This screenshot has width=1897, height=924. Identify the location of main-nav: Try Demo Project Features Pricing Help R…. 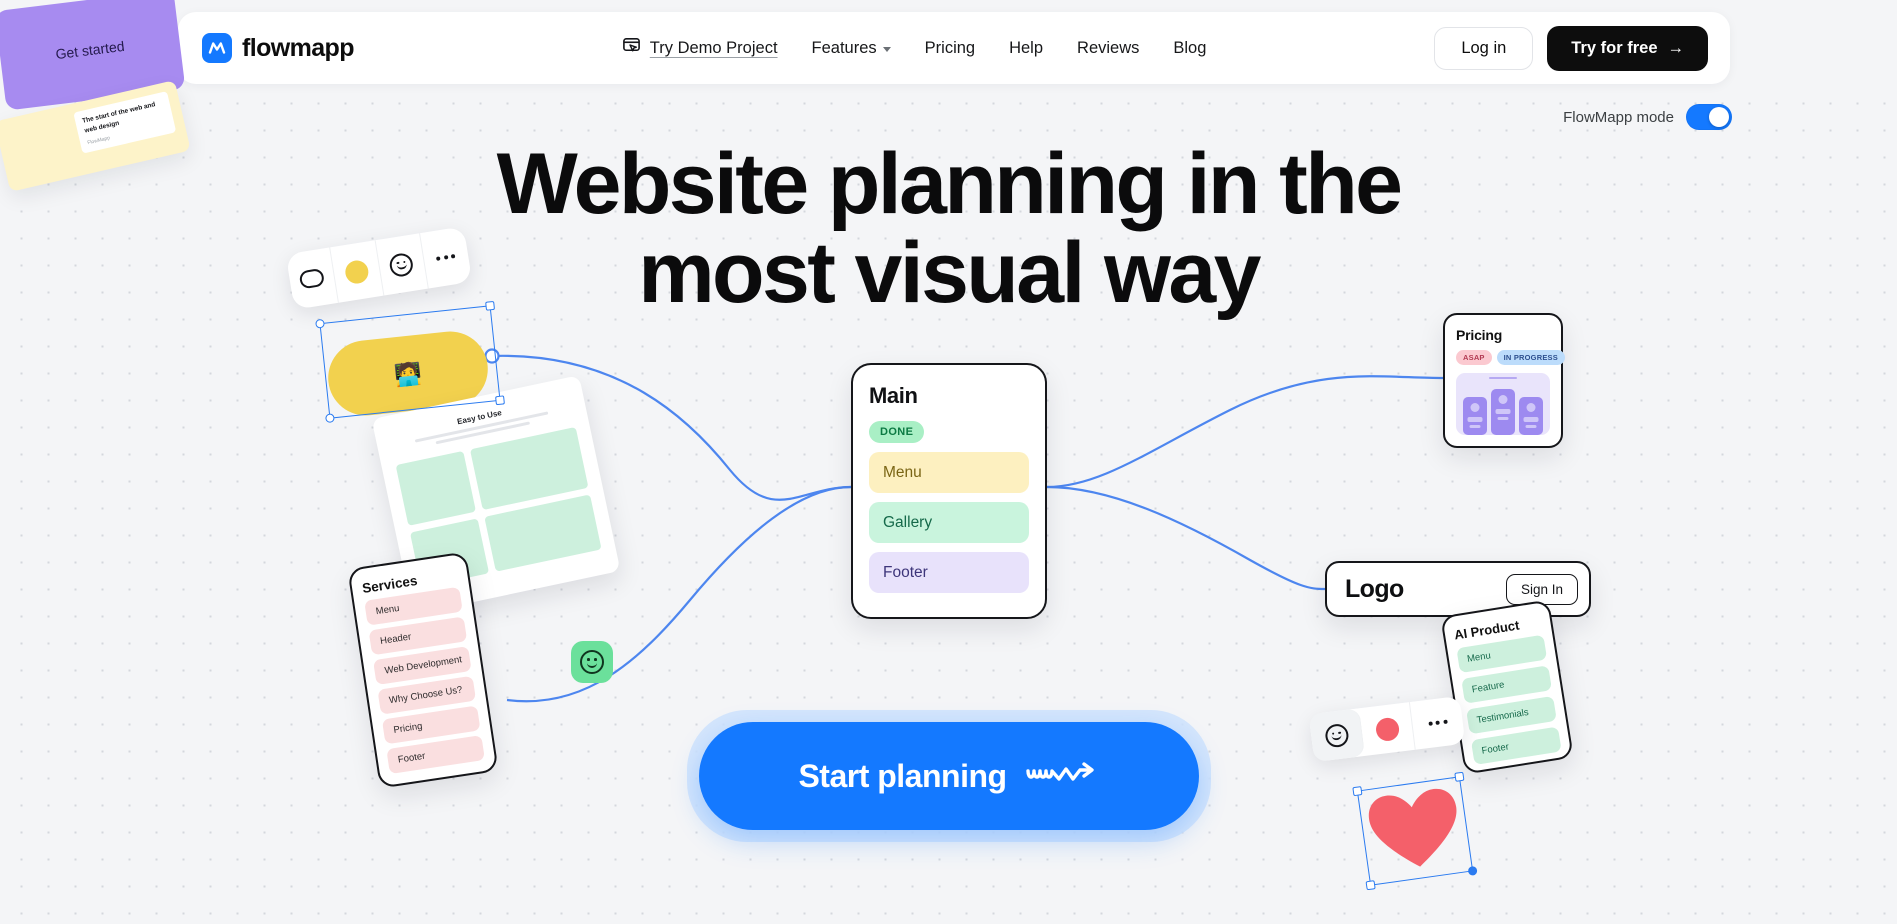
(894, 48).